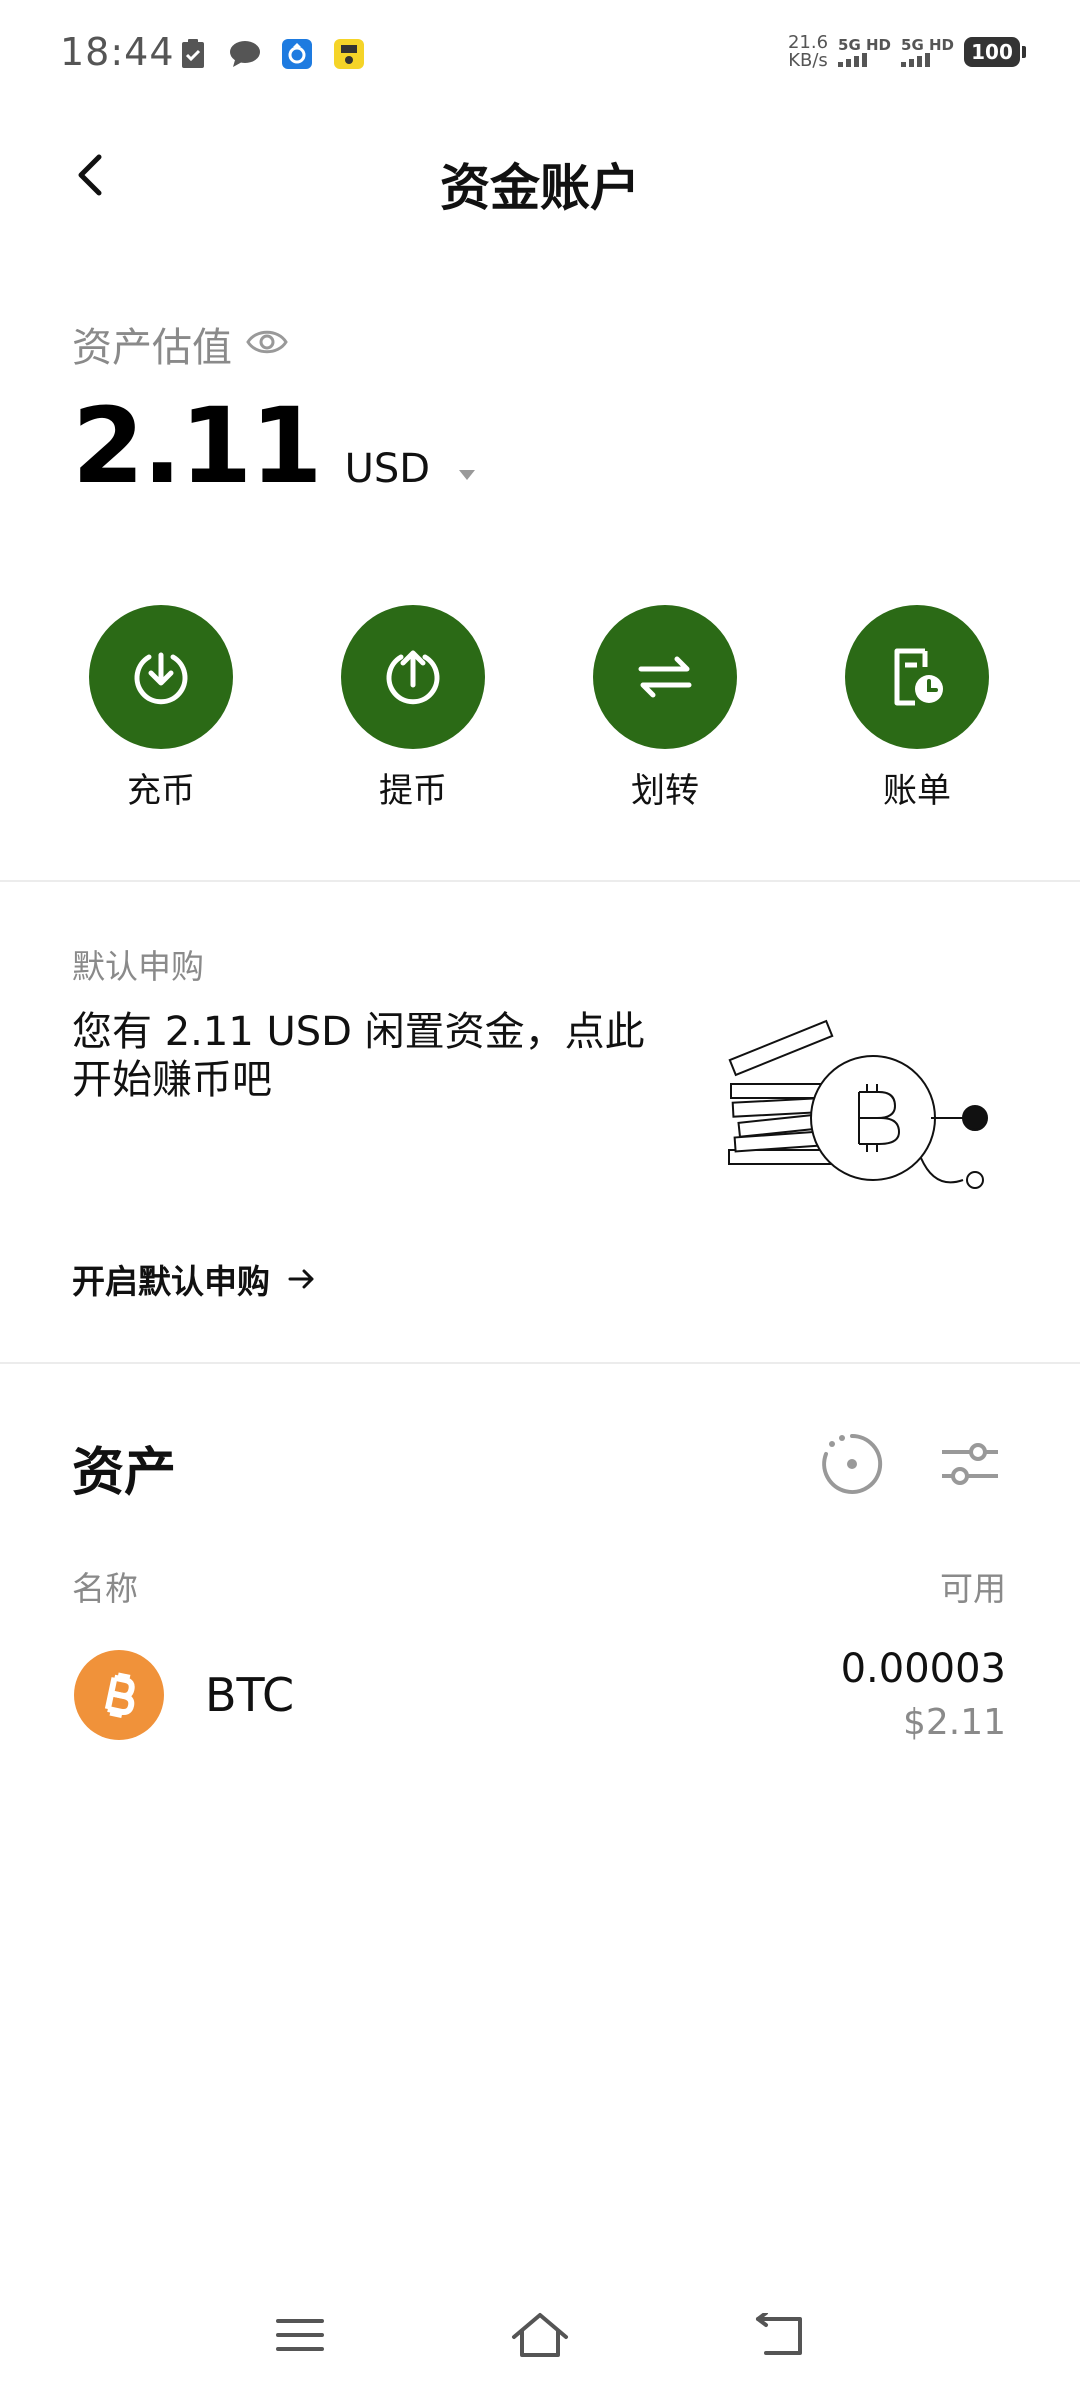 The width and height of the screenshot is (1080, 2400). I want to click on menu-icon, so click(300, 2335).